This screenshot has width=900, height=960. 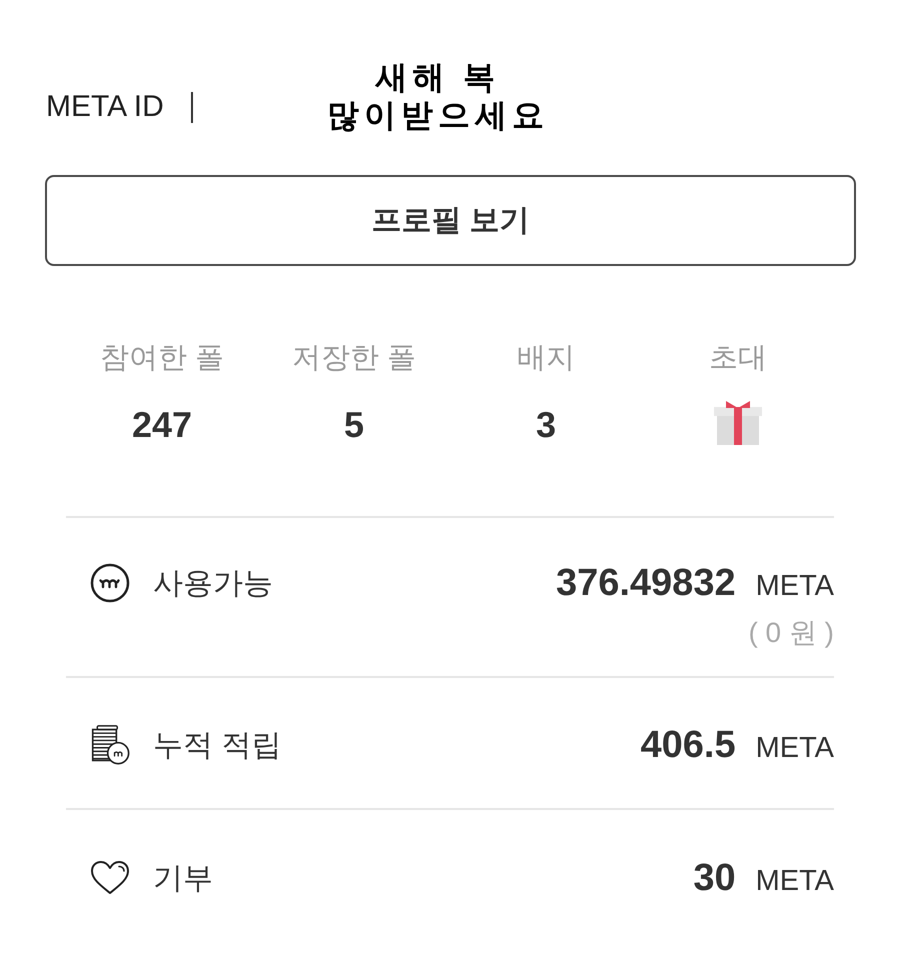 I want to click on stat-count: 5, so click(x=354, y=425).